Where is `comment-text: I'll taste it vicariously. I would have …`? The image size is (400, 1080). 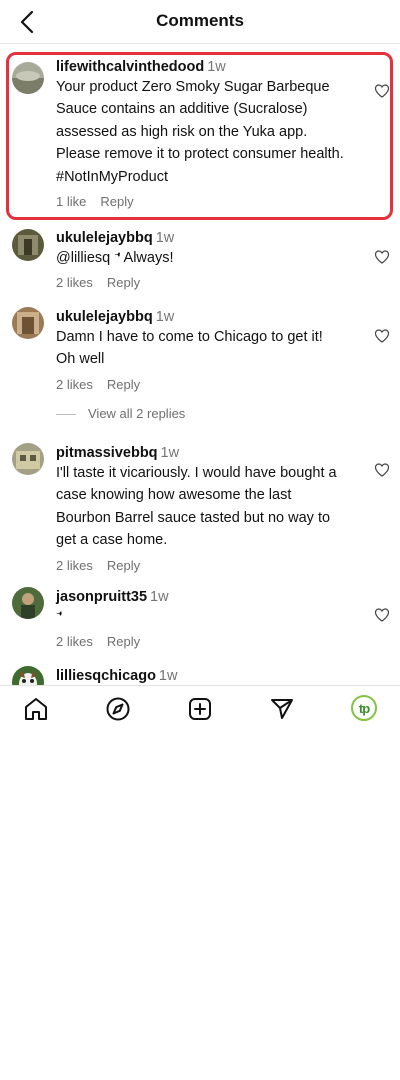
comment-text: I'll taste it vicariously. I would have … is located at coordinates (196, 507).